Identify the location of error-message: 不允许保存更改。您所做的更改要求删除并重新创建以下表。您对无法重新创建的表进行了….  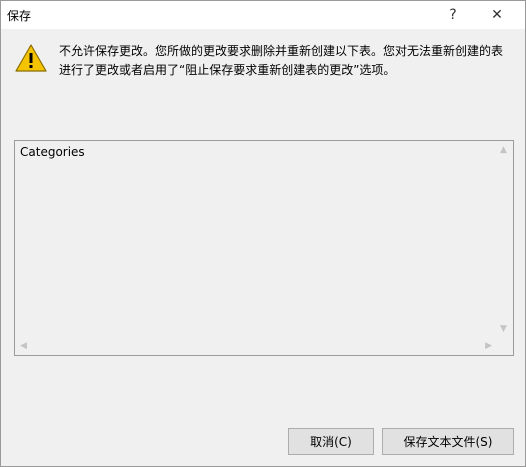
(281, 60).